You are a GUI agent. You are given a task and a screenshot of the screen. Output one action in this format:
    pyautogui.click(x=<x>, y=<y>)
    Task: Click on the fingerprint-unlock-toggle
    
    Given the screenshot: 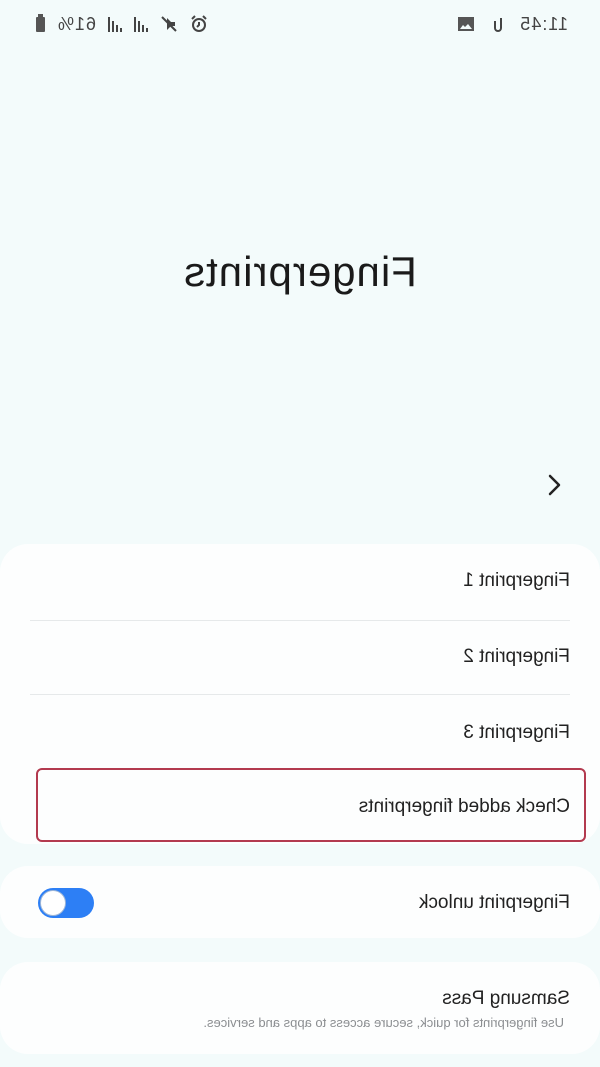 What is the action you would take?
    pyautogui.click(x=66, y=903)
    